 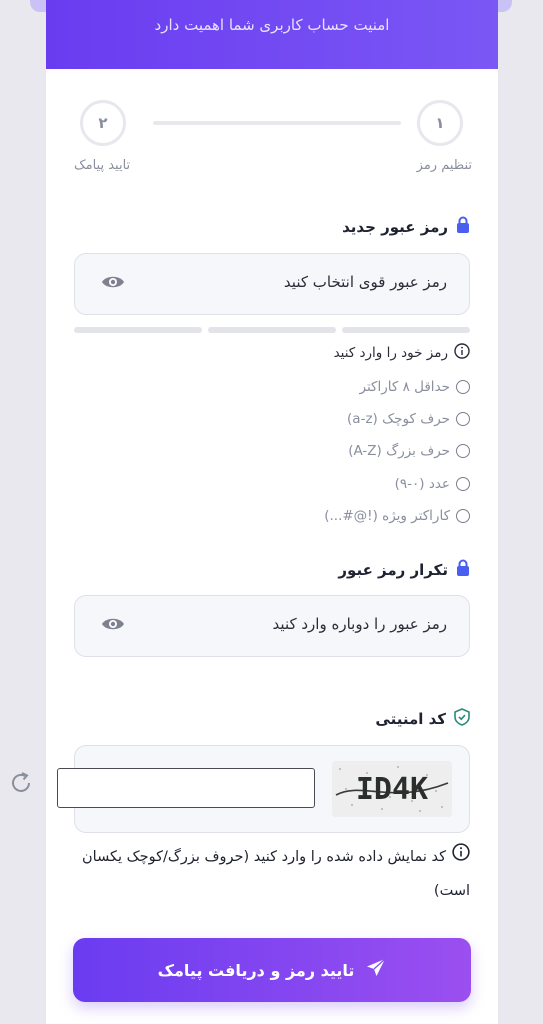 I want to click on password-hint: رمز خود را وارد کنید, so click(x=402, y=353).